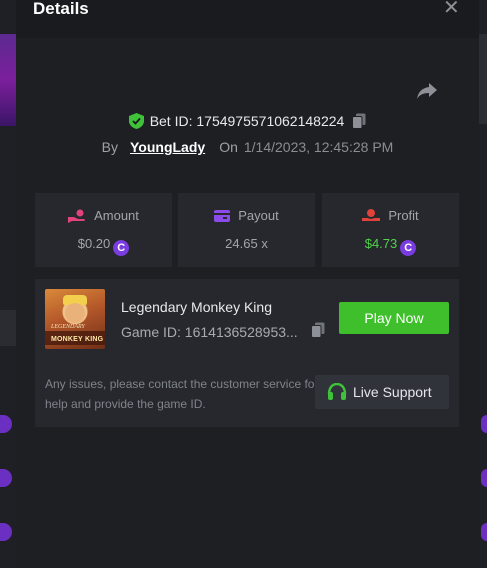 The height and width of the screenshot is (568, 487). Describe the element at coordinates (371, 215) in the screenshot. I see `hand-profit-icon` at that location.